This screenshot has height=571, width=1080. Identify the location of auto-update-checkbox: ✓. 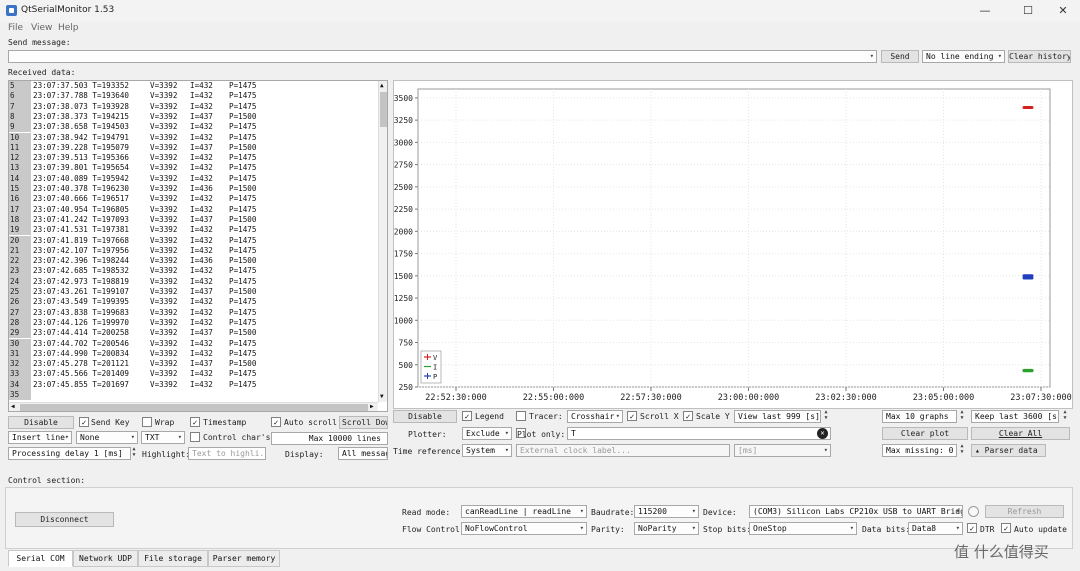
(1006, 528).